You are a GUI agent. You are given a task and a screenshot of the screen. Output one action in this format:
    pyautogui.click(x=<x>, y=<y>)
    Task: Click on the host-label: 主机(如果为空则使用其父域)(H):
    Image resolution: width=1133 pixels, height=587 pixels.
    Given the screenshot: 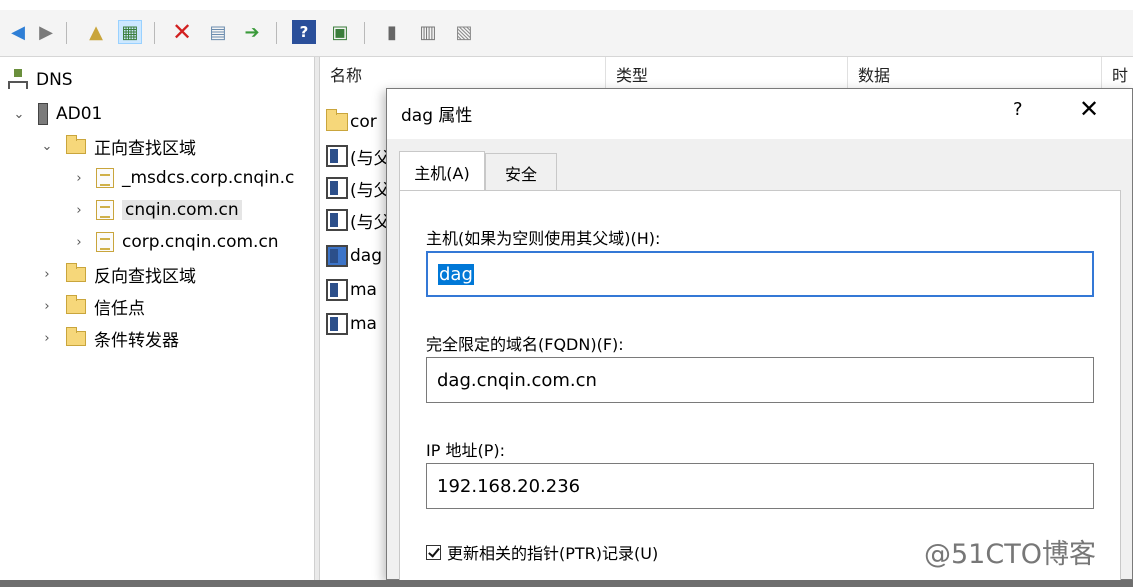 What is the action you would take?
    pyautogui.click(x=543, y=238)
    